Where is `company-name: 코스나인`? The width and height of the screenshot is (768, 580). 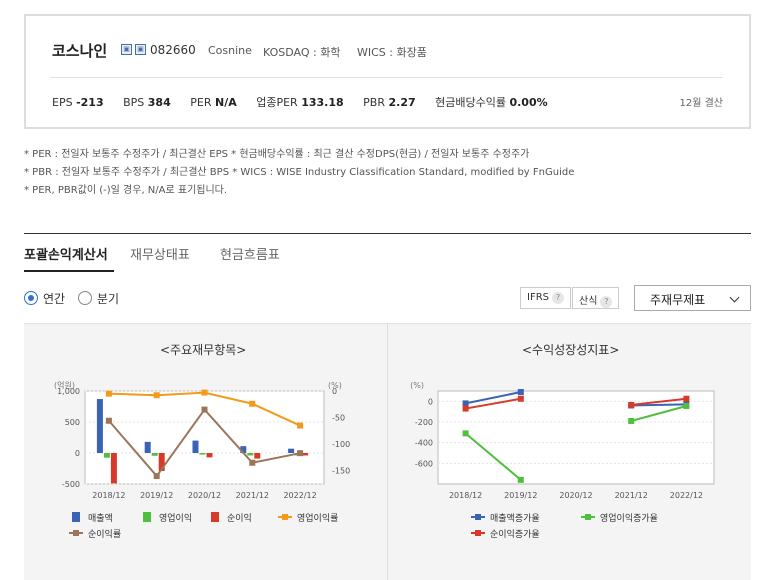
company-name: 코스나인 is located at coordinates (80, 51).